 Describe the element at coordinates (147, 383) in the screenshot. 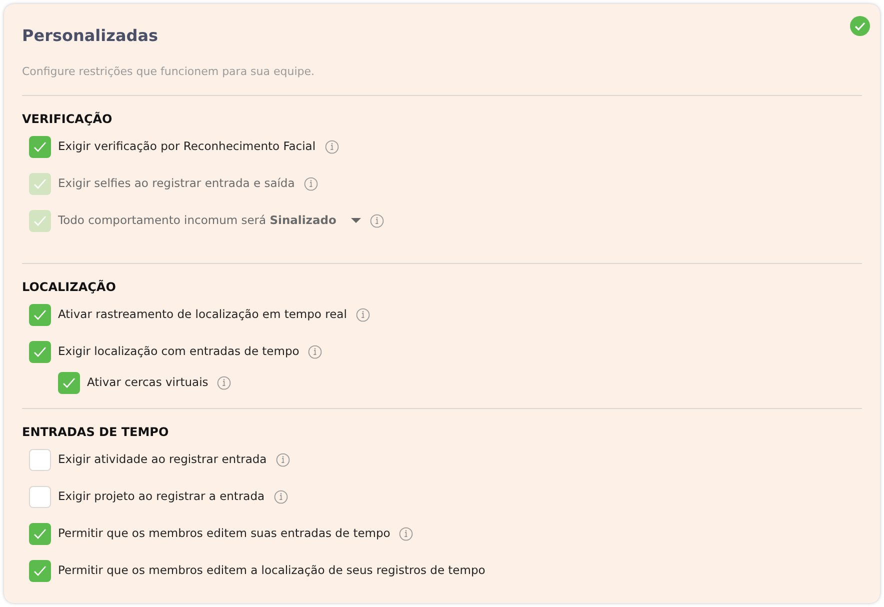

I see `option-label: Ativar cercas virtuais` at that location.